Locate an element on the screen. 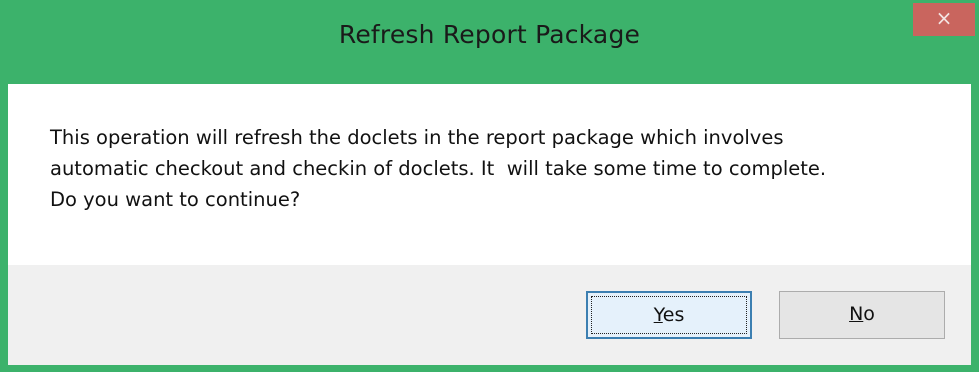  no-button: No is located at coordinates (862, 315).